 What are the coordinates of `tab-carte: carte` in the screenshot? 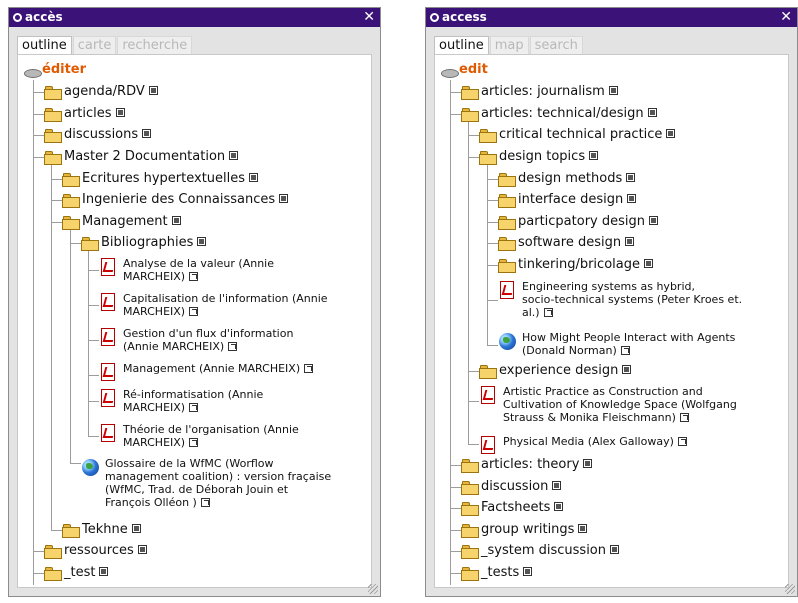 It's located at (94, 45).